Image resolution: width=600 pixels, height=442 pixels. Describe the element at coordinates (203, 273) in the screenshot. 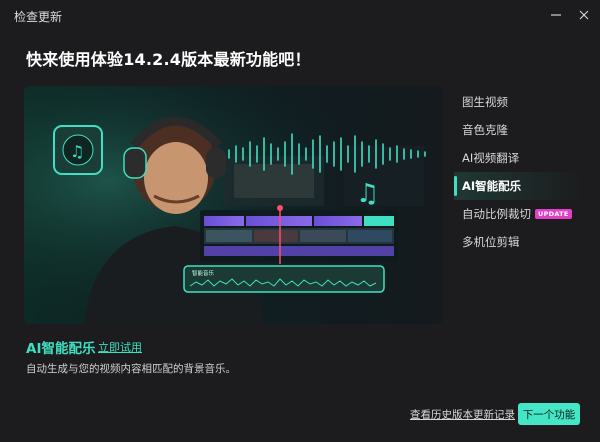

I see `audio-clip-label: 智能音乐` at that location.